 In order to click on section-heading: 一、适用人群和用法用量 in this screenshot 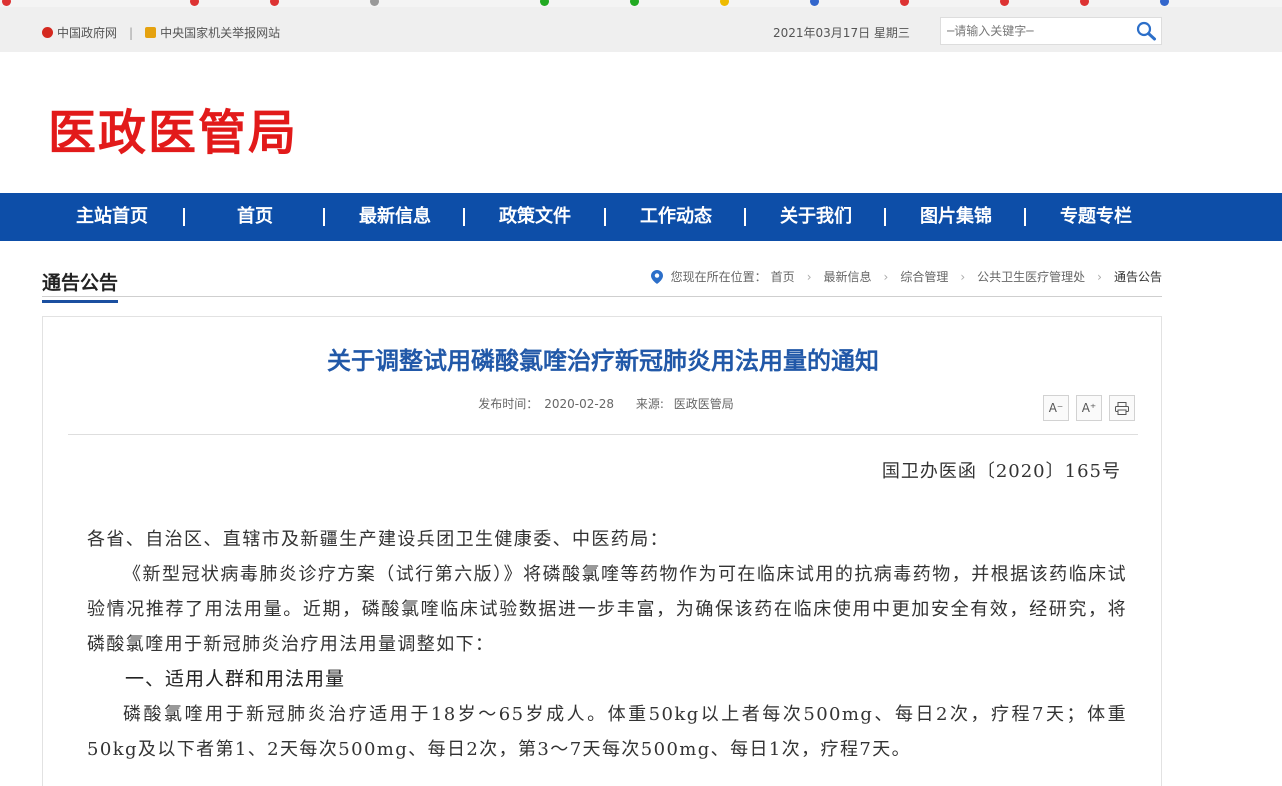, I will do `click(235, 679)`.